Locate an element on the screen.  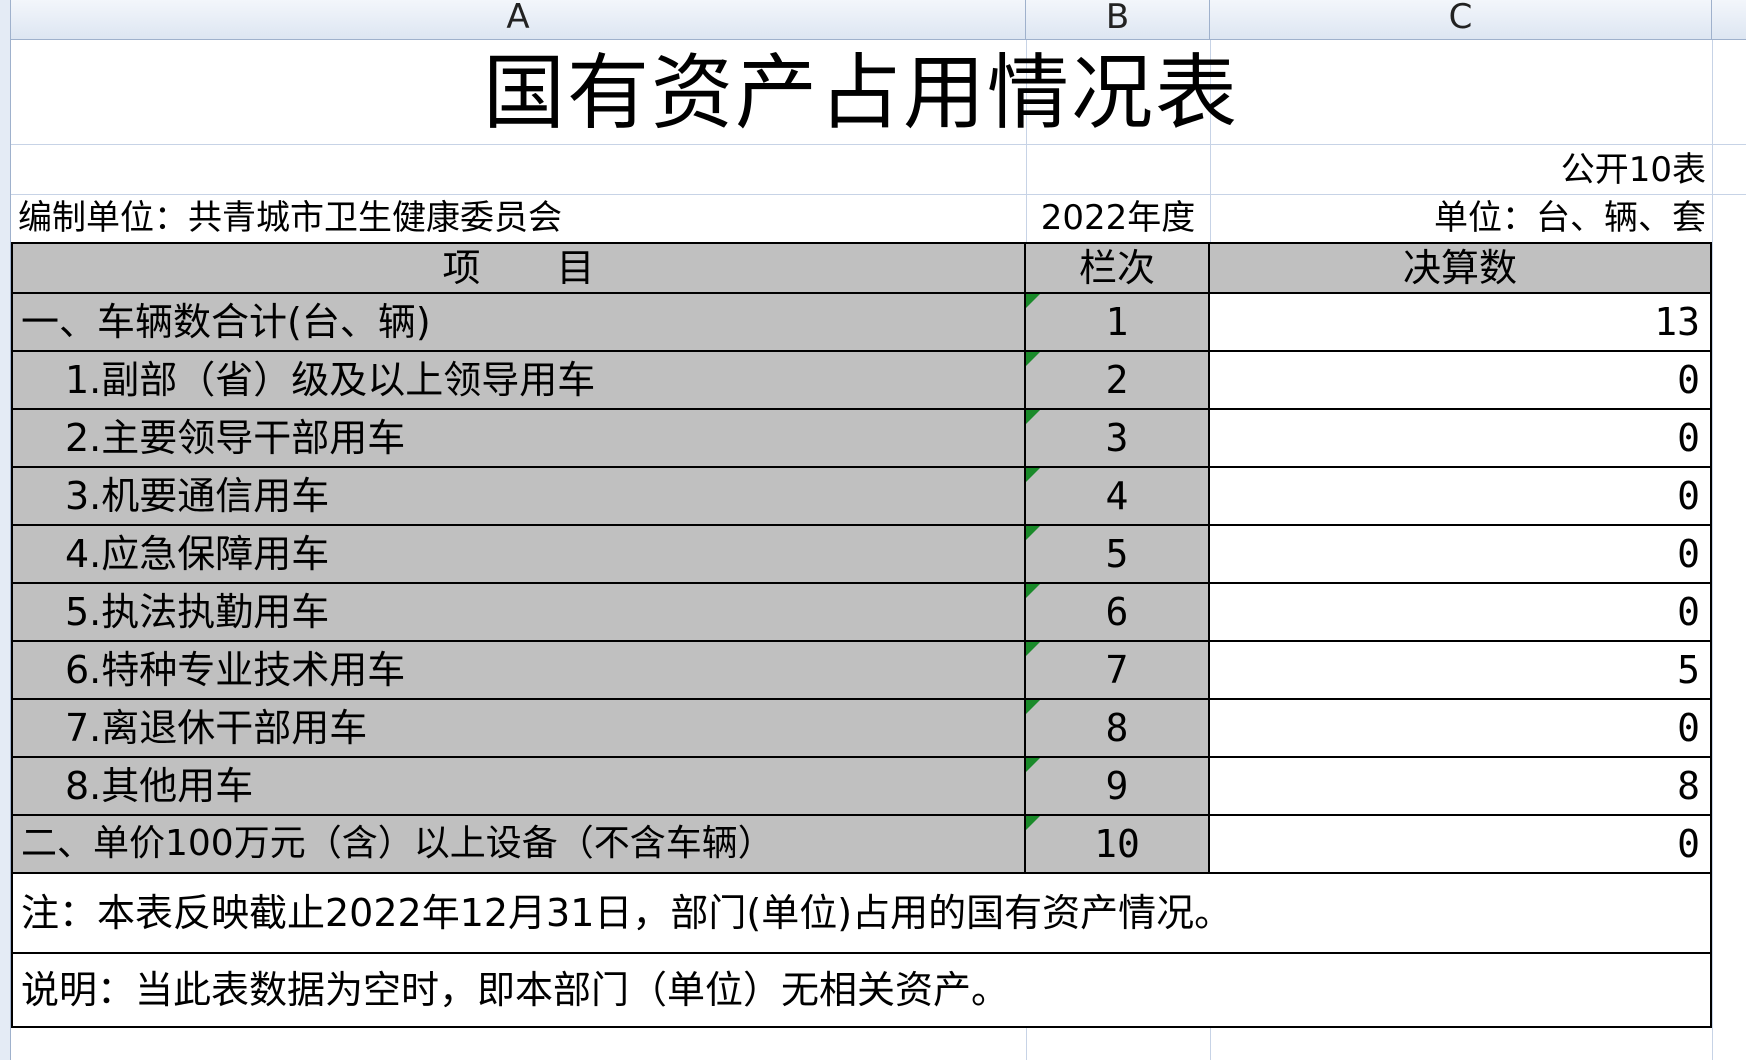
unit-cell: 单位：台、辆、套 is located at coordinates (1458, 218).